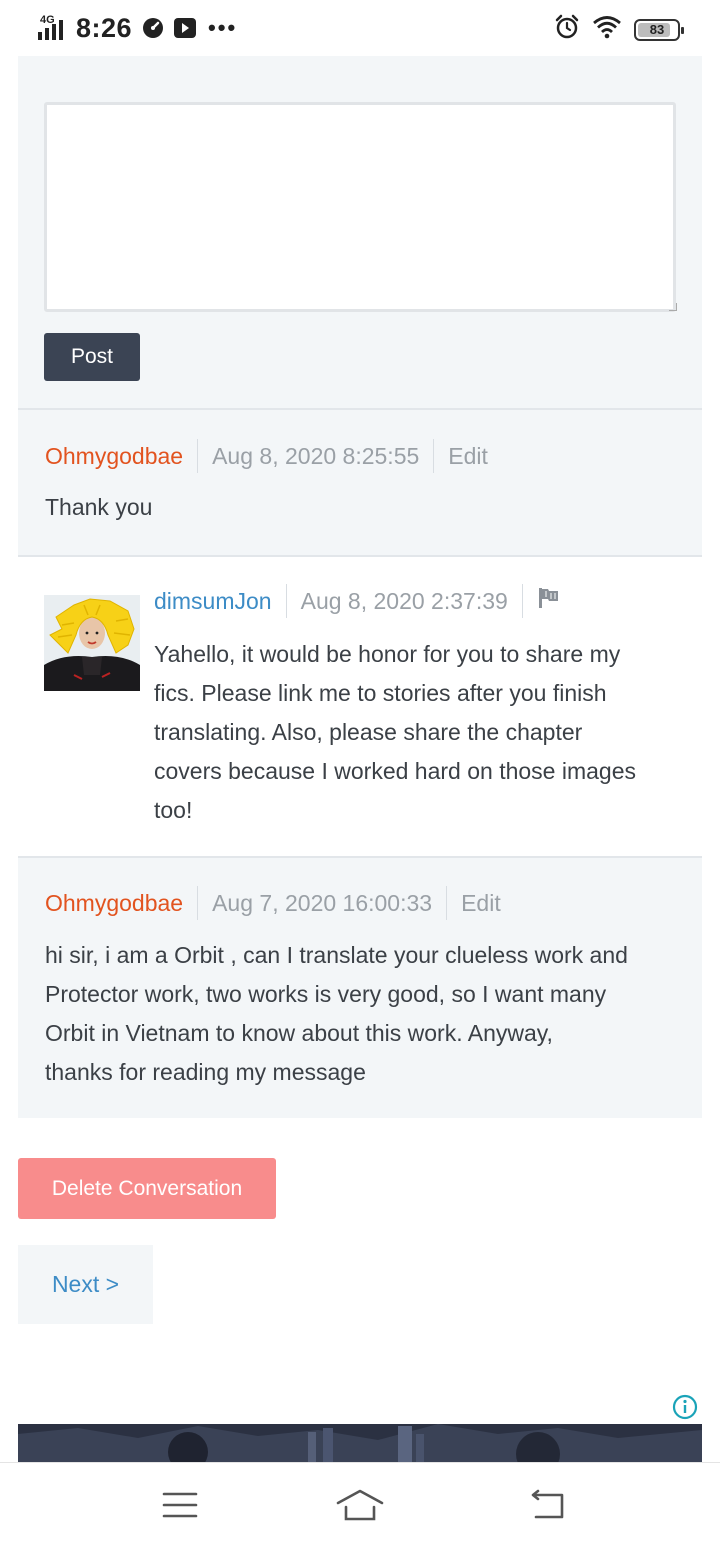  I want to click on next-page-button: Next >, so click(85, 1284).